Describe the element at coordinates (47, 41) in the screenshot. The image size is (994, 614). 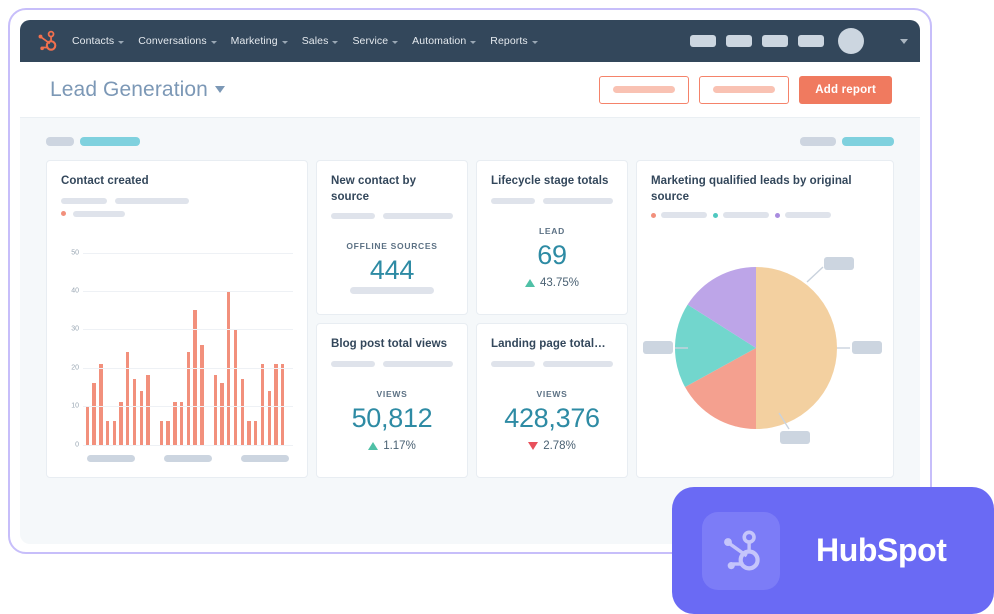
I see `hubspot-sprocket-icon` at that location.